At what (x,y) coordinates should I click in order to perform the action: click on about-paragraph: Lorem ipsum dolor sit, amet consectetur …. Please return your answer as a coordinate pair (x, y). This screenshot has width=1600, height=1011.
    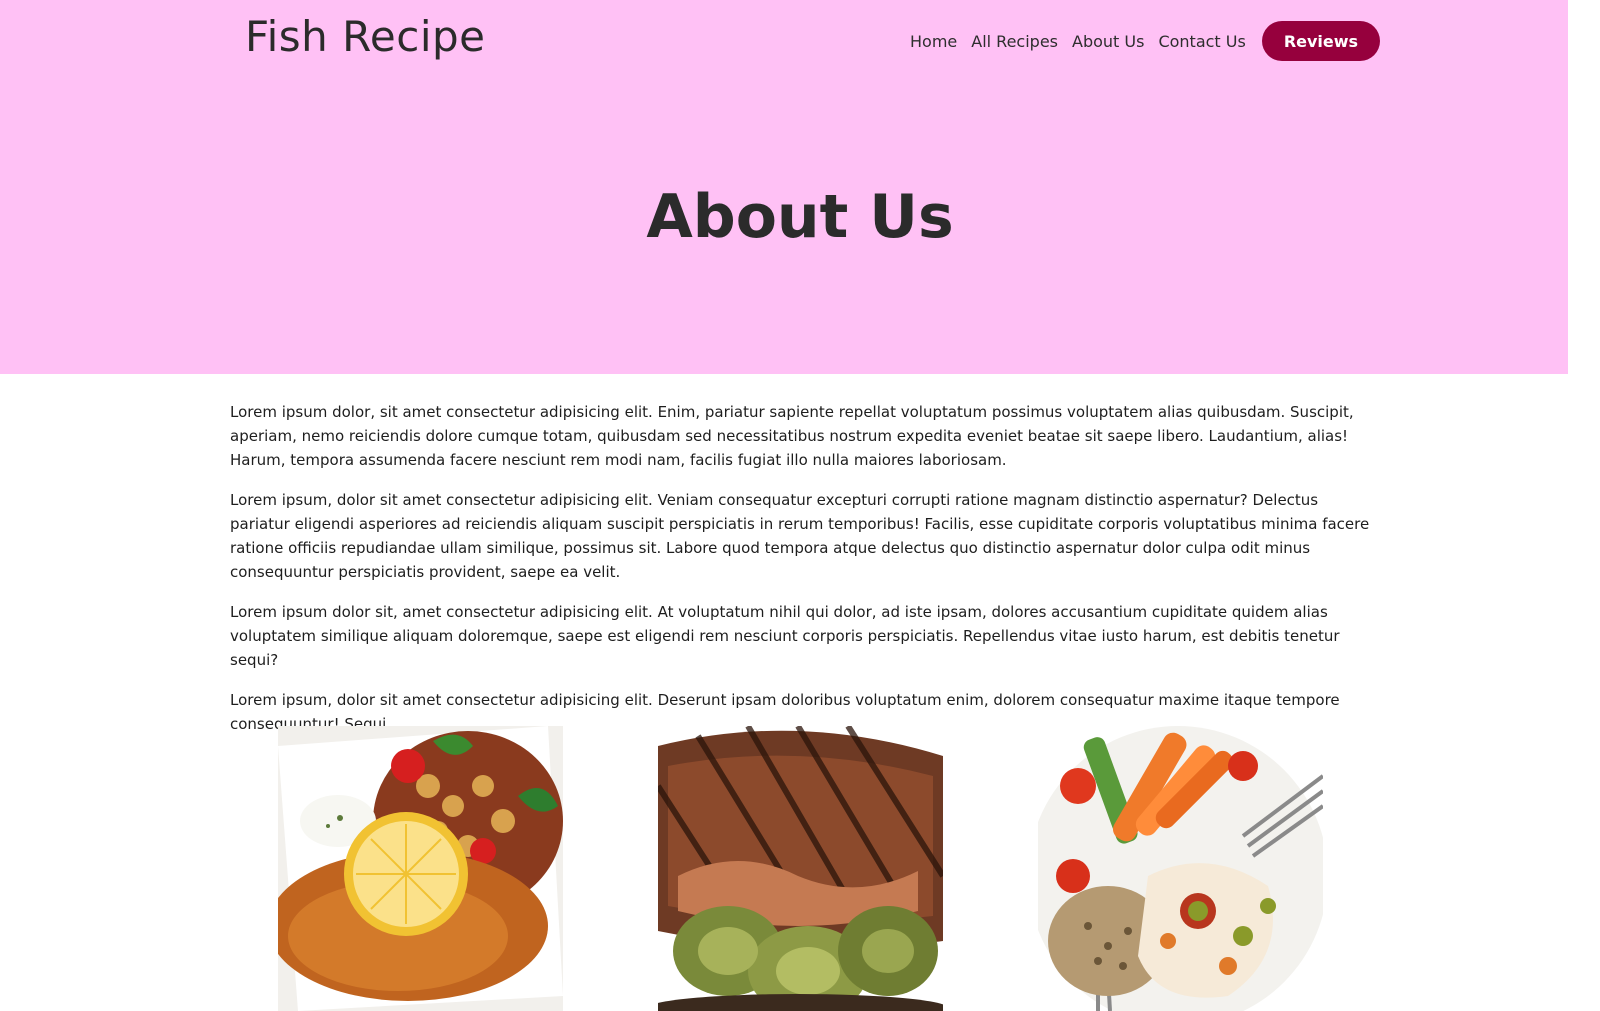
    Looking at the image, I should click on (785, 636).